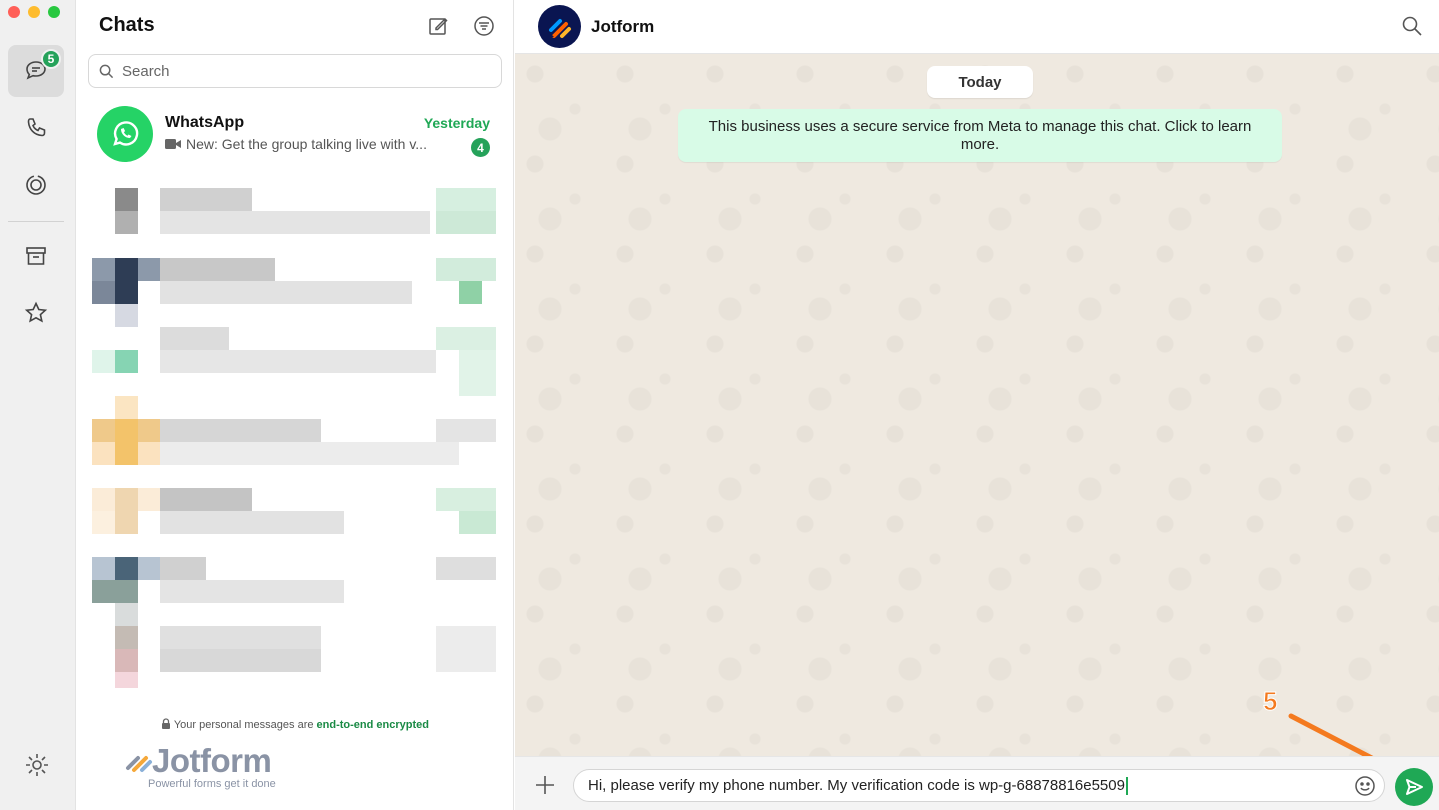  I want to click on maximize-window-button, so click(54, 12).